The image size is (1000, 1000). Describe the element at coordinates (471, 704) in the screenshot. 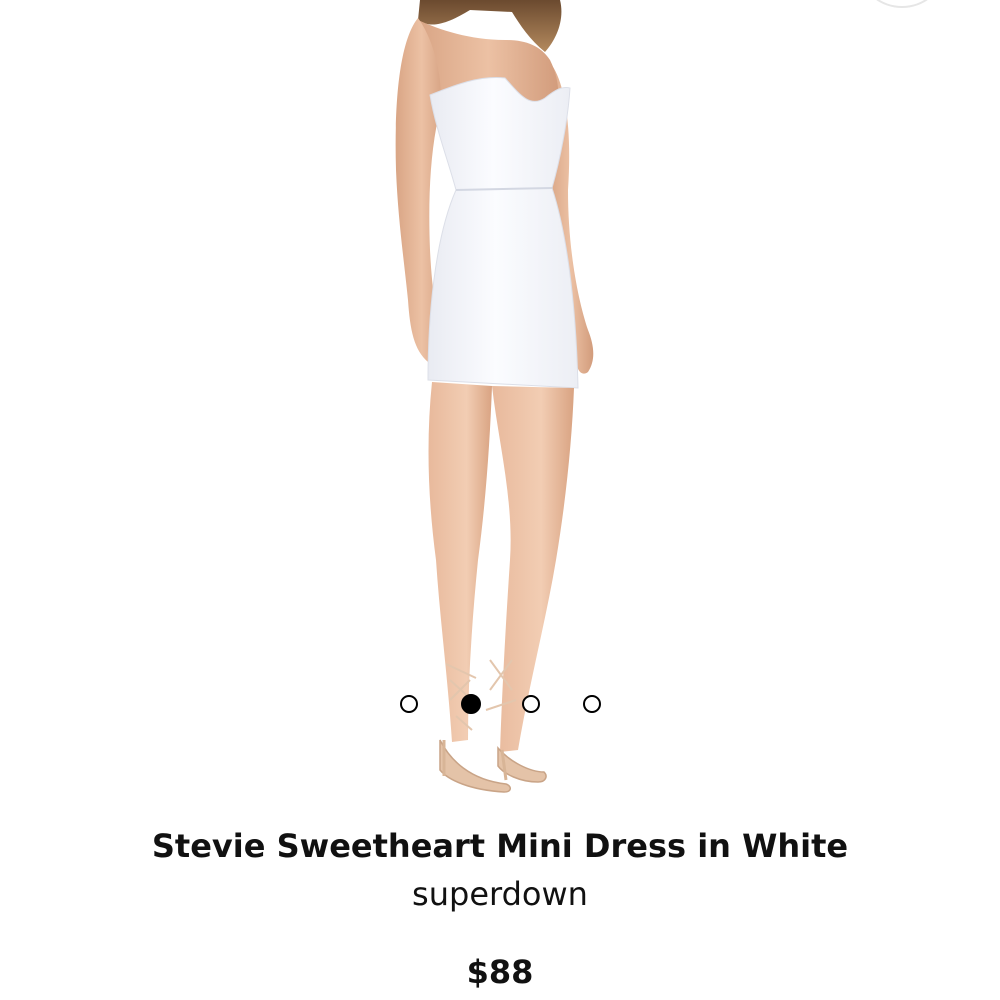

I see `carousel-dot-2-active` at that location.